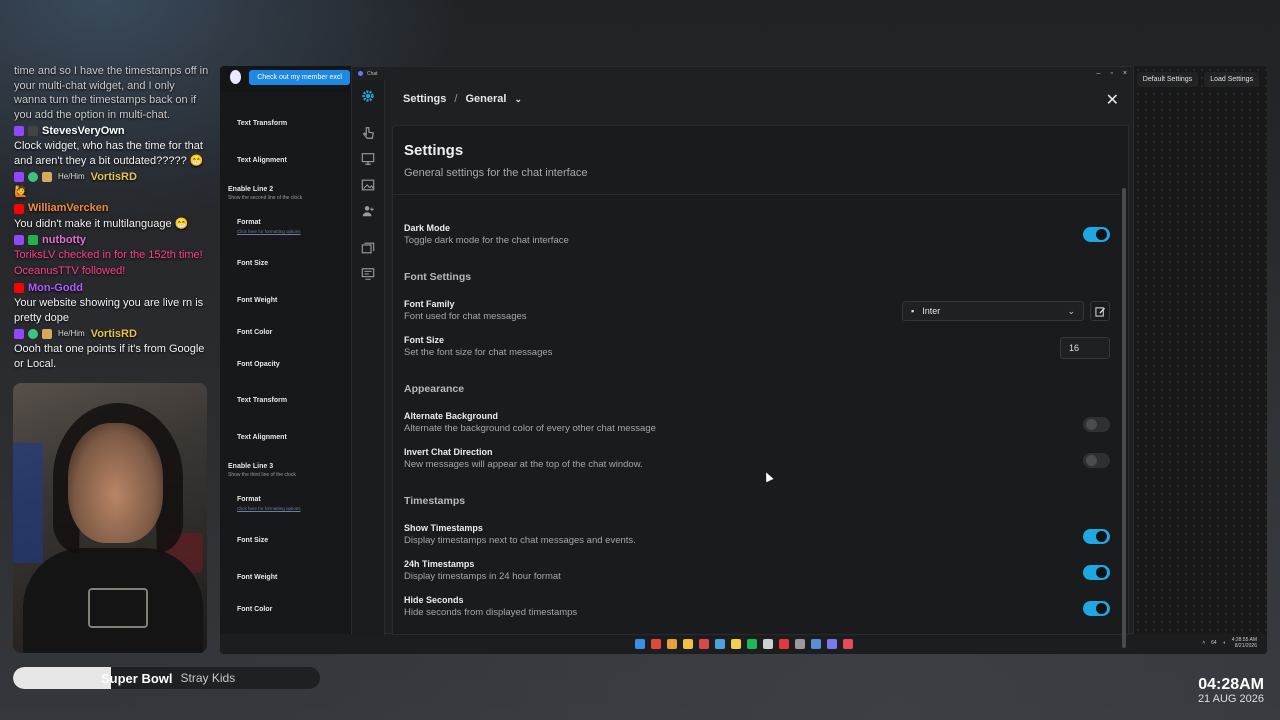 Image resolution: width=1280 pixels, height=720 pixels. I want to click on edit-font-button, so click(1100, 311).